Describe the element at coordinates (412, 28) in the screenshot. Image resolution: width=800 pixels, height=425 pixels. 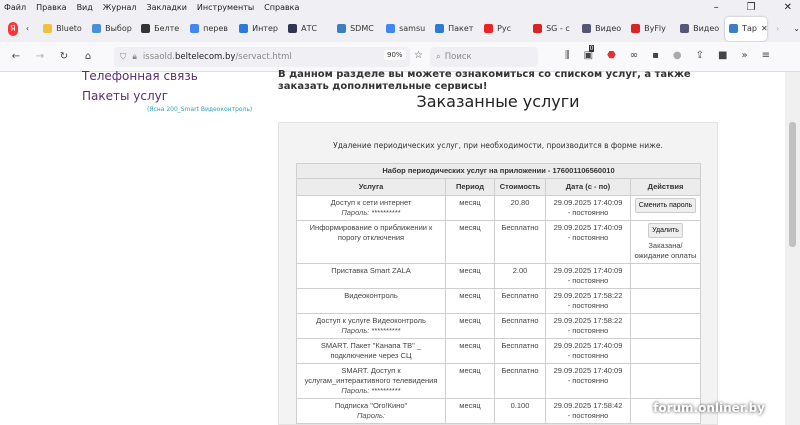
I see `tab-label: samsu` at that location.